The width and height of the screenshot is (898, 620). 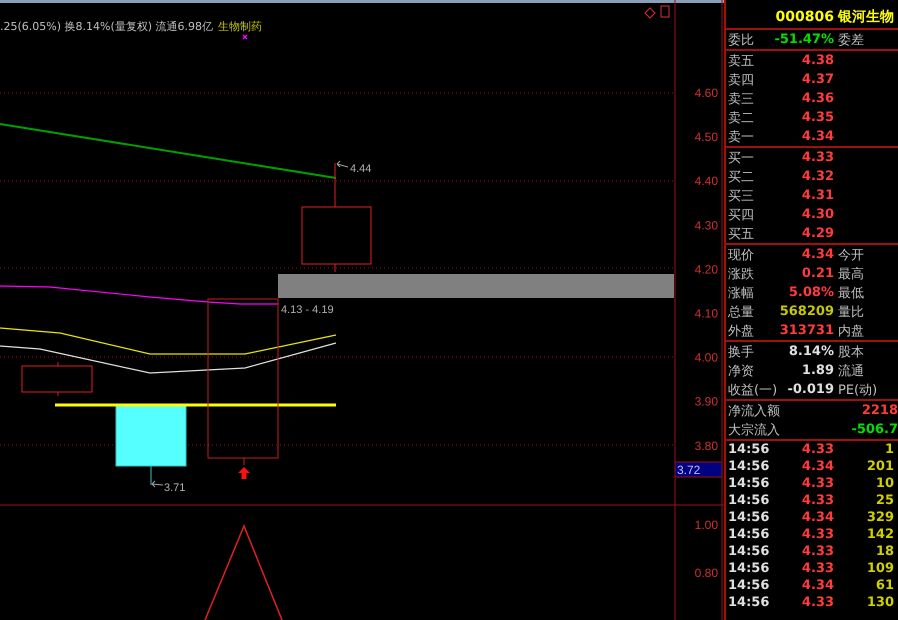 What do you see at coordinates (851, 255) in the screenshot?
I see `field-label: 今开` at bounding box center [851, 255].